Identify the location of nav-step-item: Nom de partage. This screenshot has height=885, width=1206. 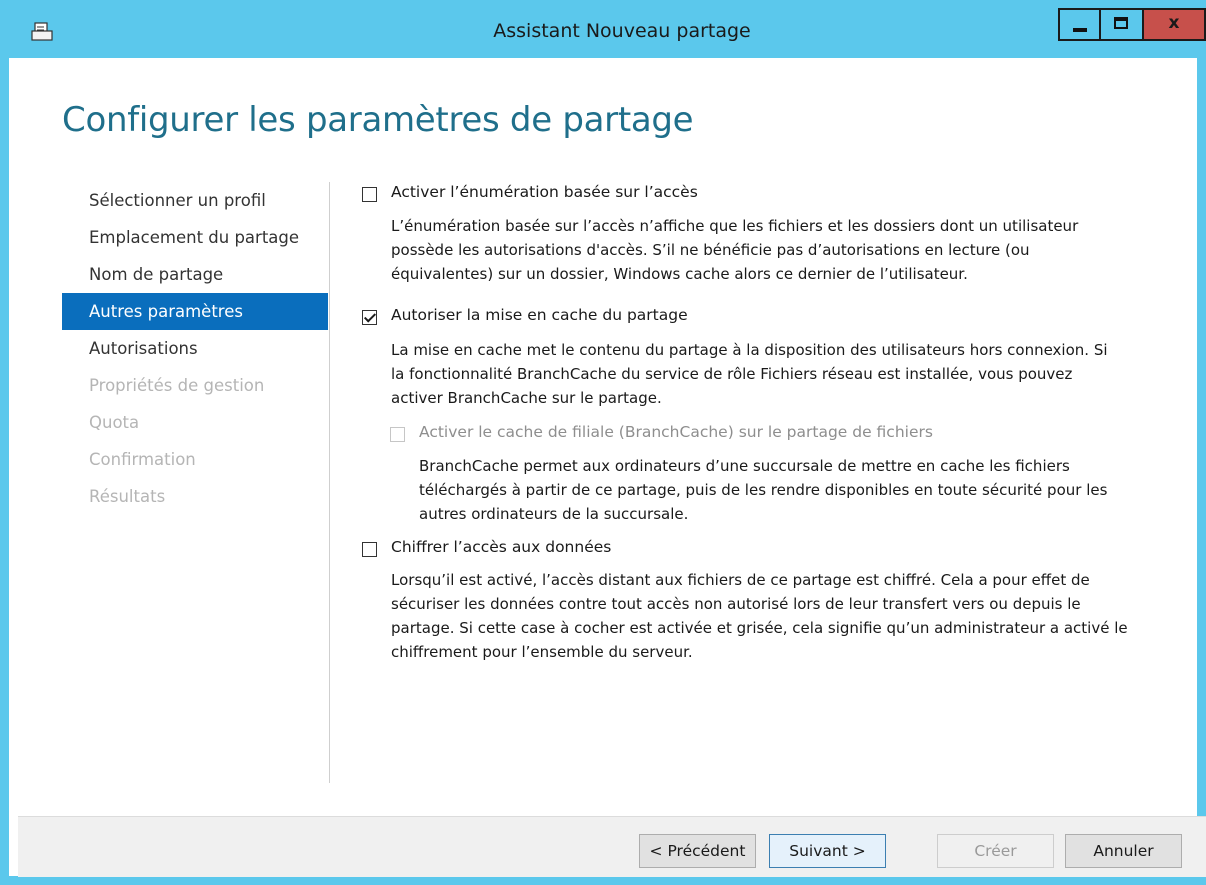
(195, 274).